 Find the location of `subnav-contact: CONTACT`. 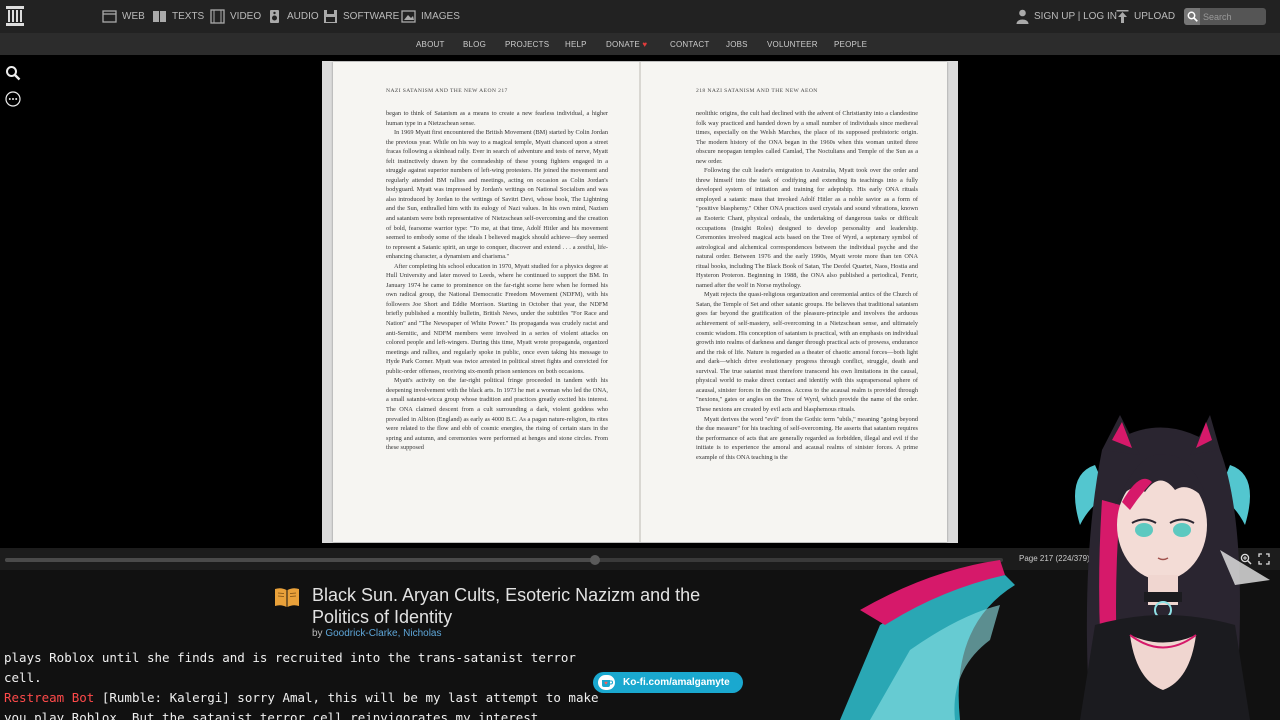

subnav-contact: CONTACT is located at coordinates (689, 44).